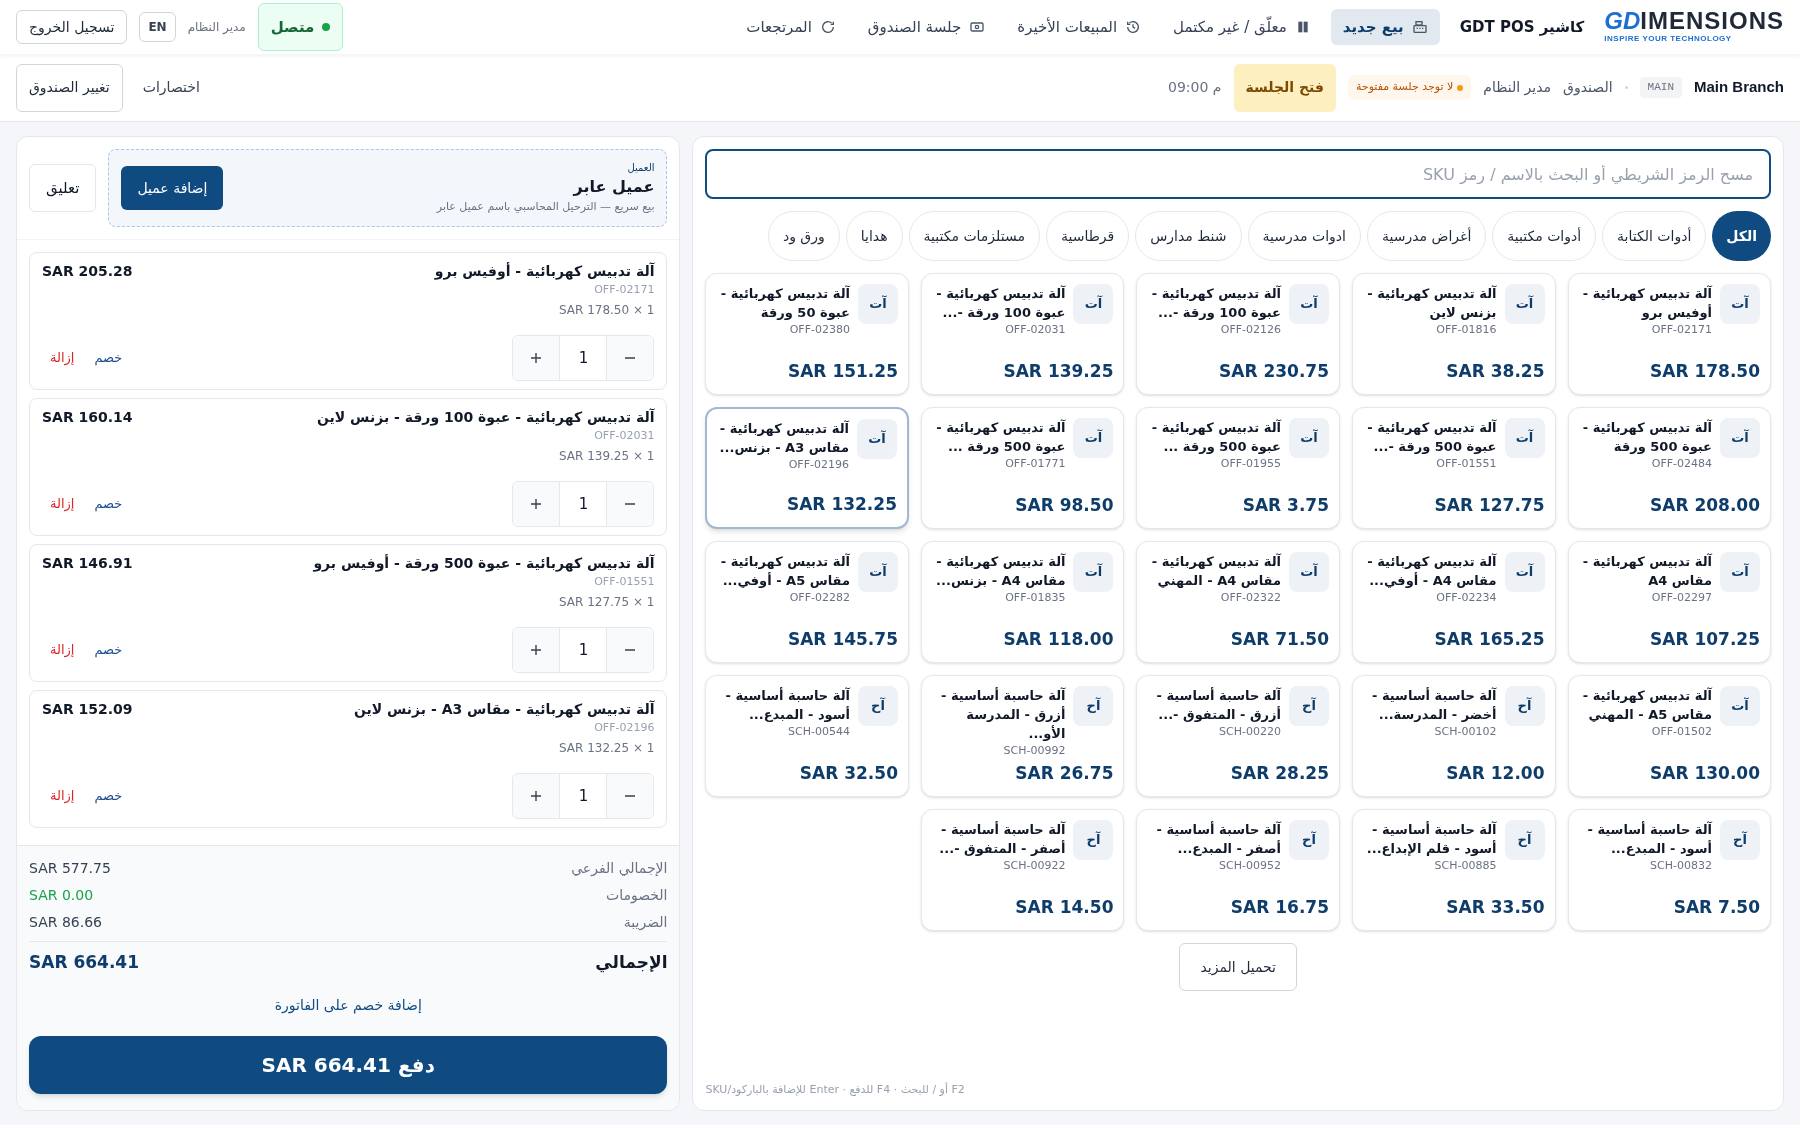  What do you see at coordinates (1035, 598) in the screenshot?
I see `product-sku: OFF-01835` at bounding box center [1035, 598].